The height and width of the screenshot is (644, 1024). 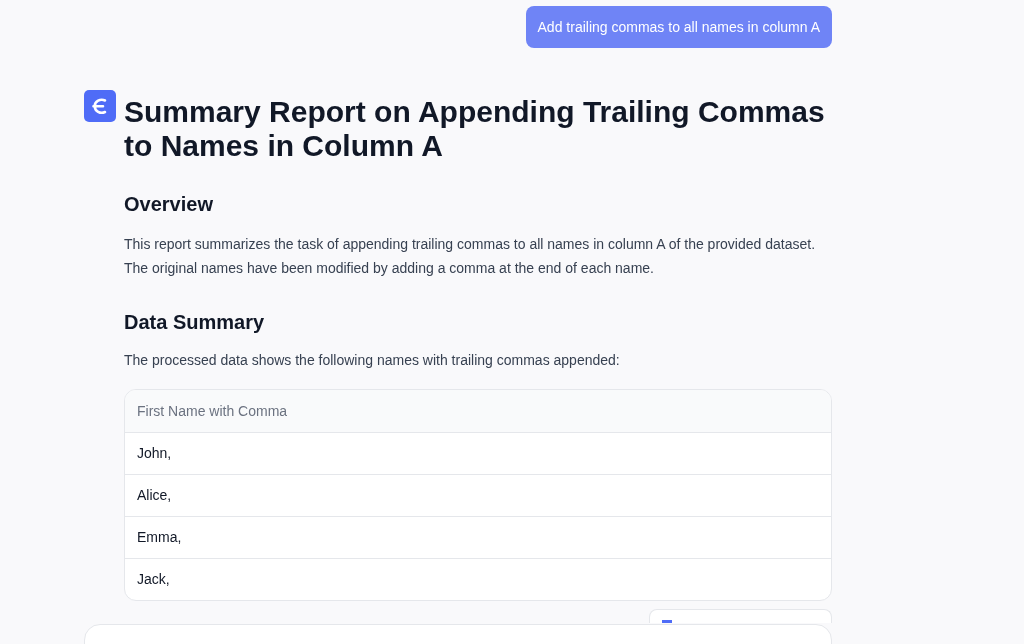 What do you see at coordinates (154, 495) in the screenshot?
I see `table-cell-text: Alice,` at bounding box center [154, 495].